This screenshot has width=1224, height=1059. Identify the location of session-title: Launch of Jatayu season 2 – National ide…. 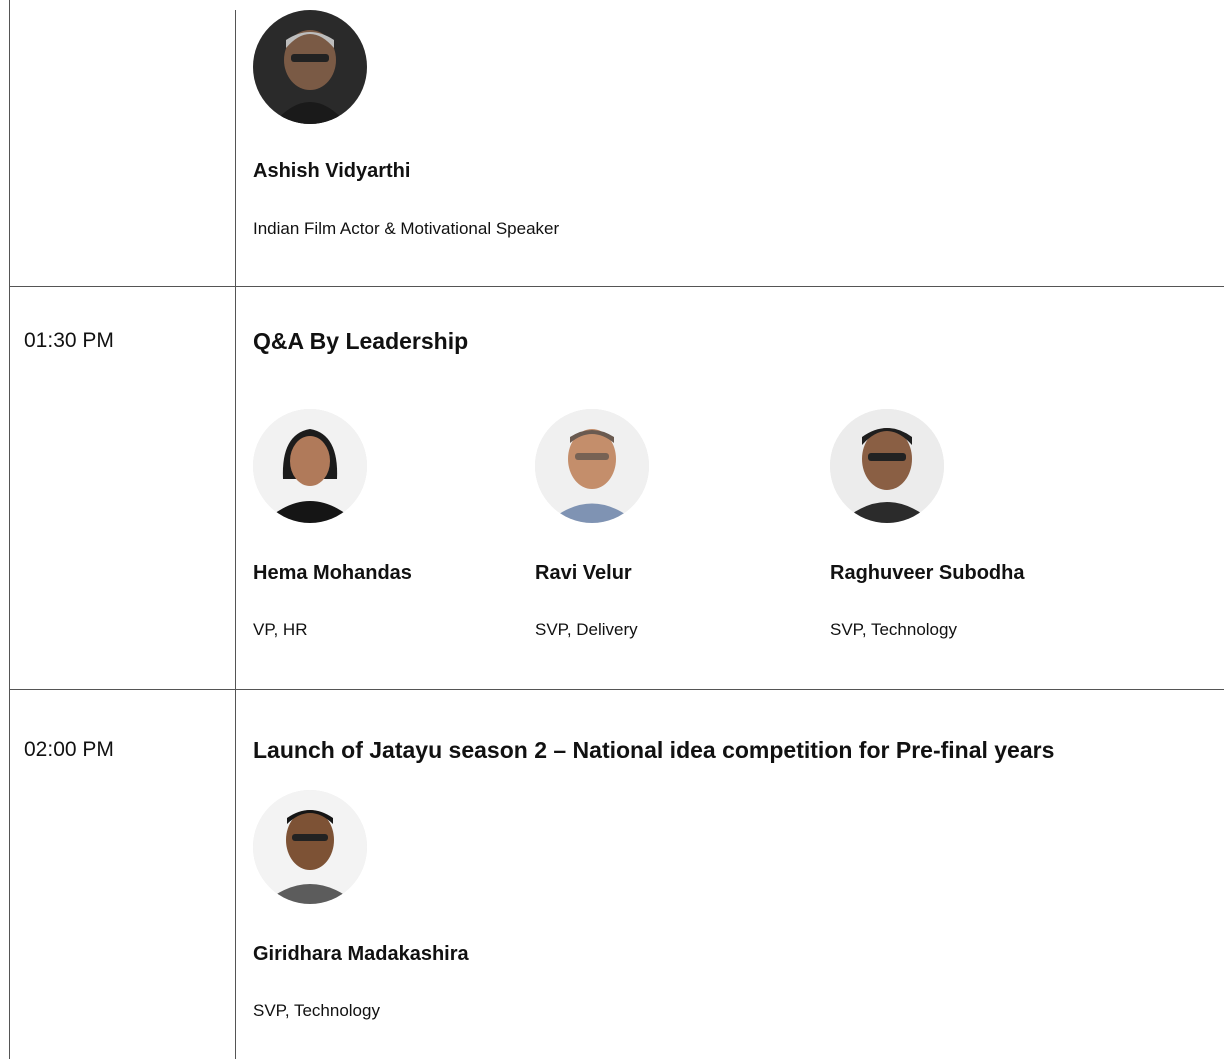
(654, 750).